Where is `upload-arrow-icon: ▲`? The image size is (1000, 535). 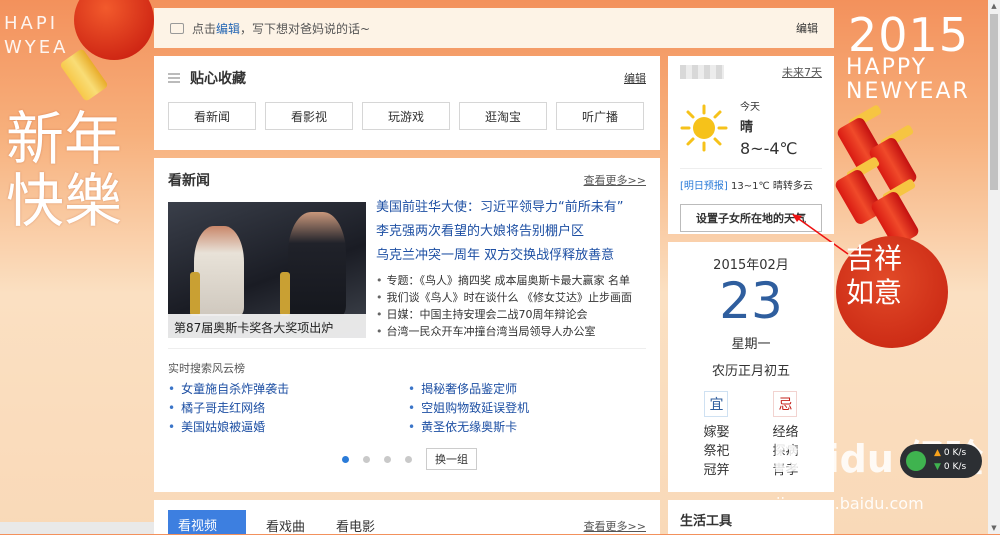 upload-arrow-icon: ▲ is located at coordinates (937, 453).